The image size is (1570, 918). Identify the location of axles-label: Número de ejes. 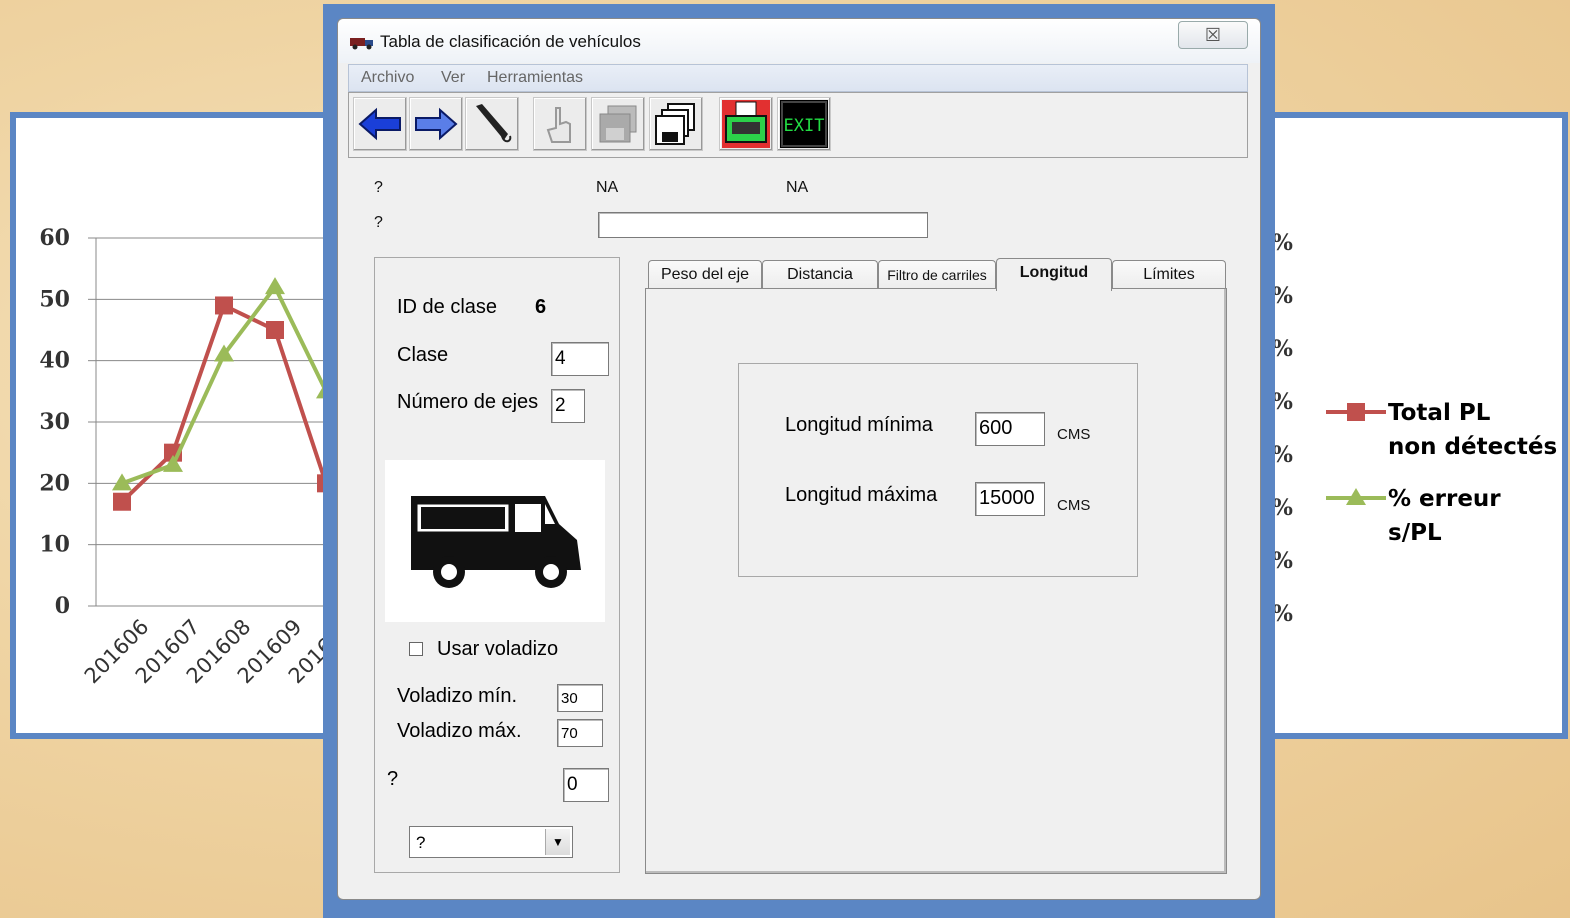
(468, 402).